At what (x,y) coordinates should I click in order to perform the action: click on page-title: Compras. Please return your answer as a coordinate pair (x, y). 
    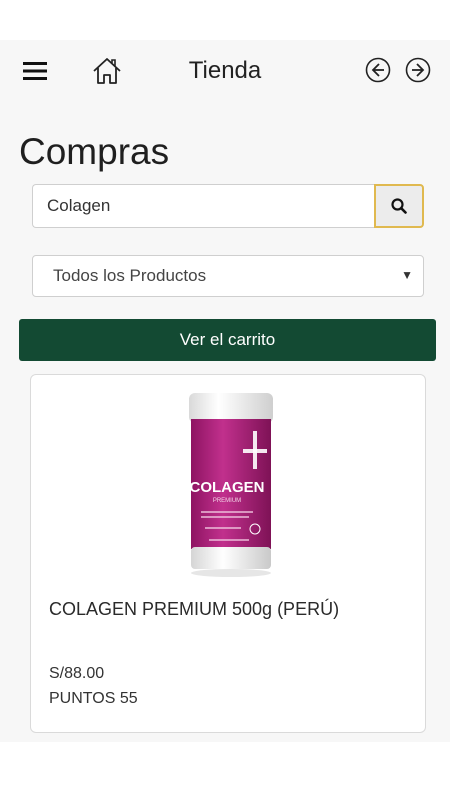
    Looking at the image, I should click on (94, 151).